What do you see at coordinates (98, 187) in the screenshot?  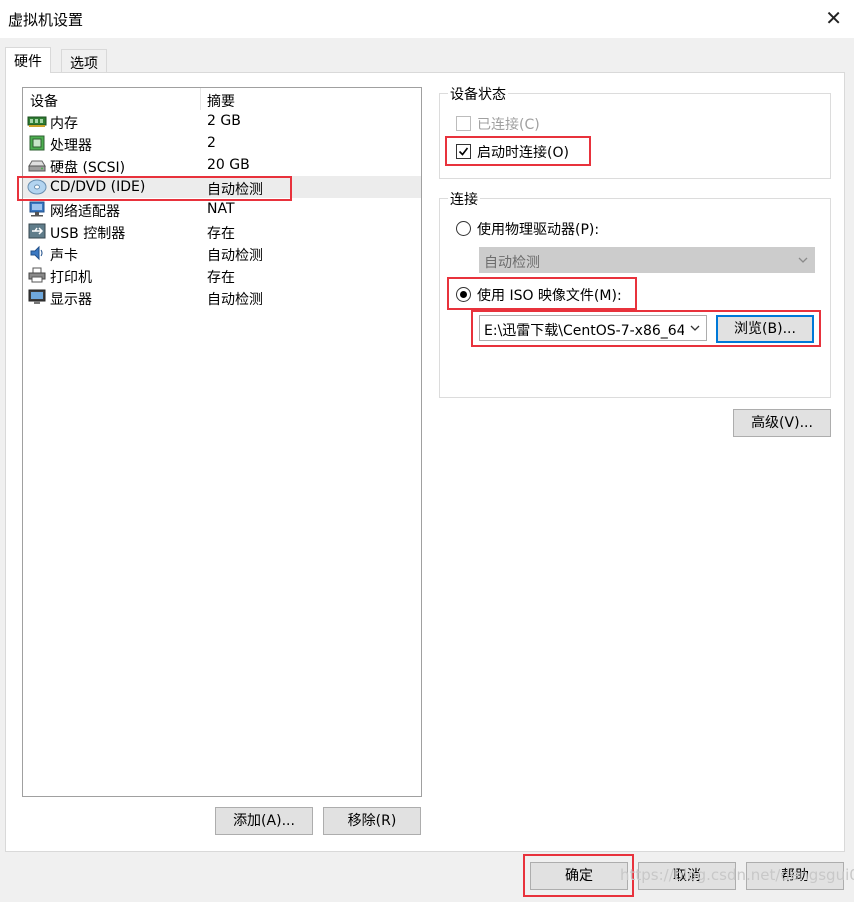 I see `device-name: CD/DVD (IDE)` at bounding box center [98, 187].